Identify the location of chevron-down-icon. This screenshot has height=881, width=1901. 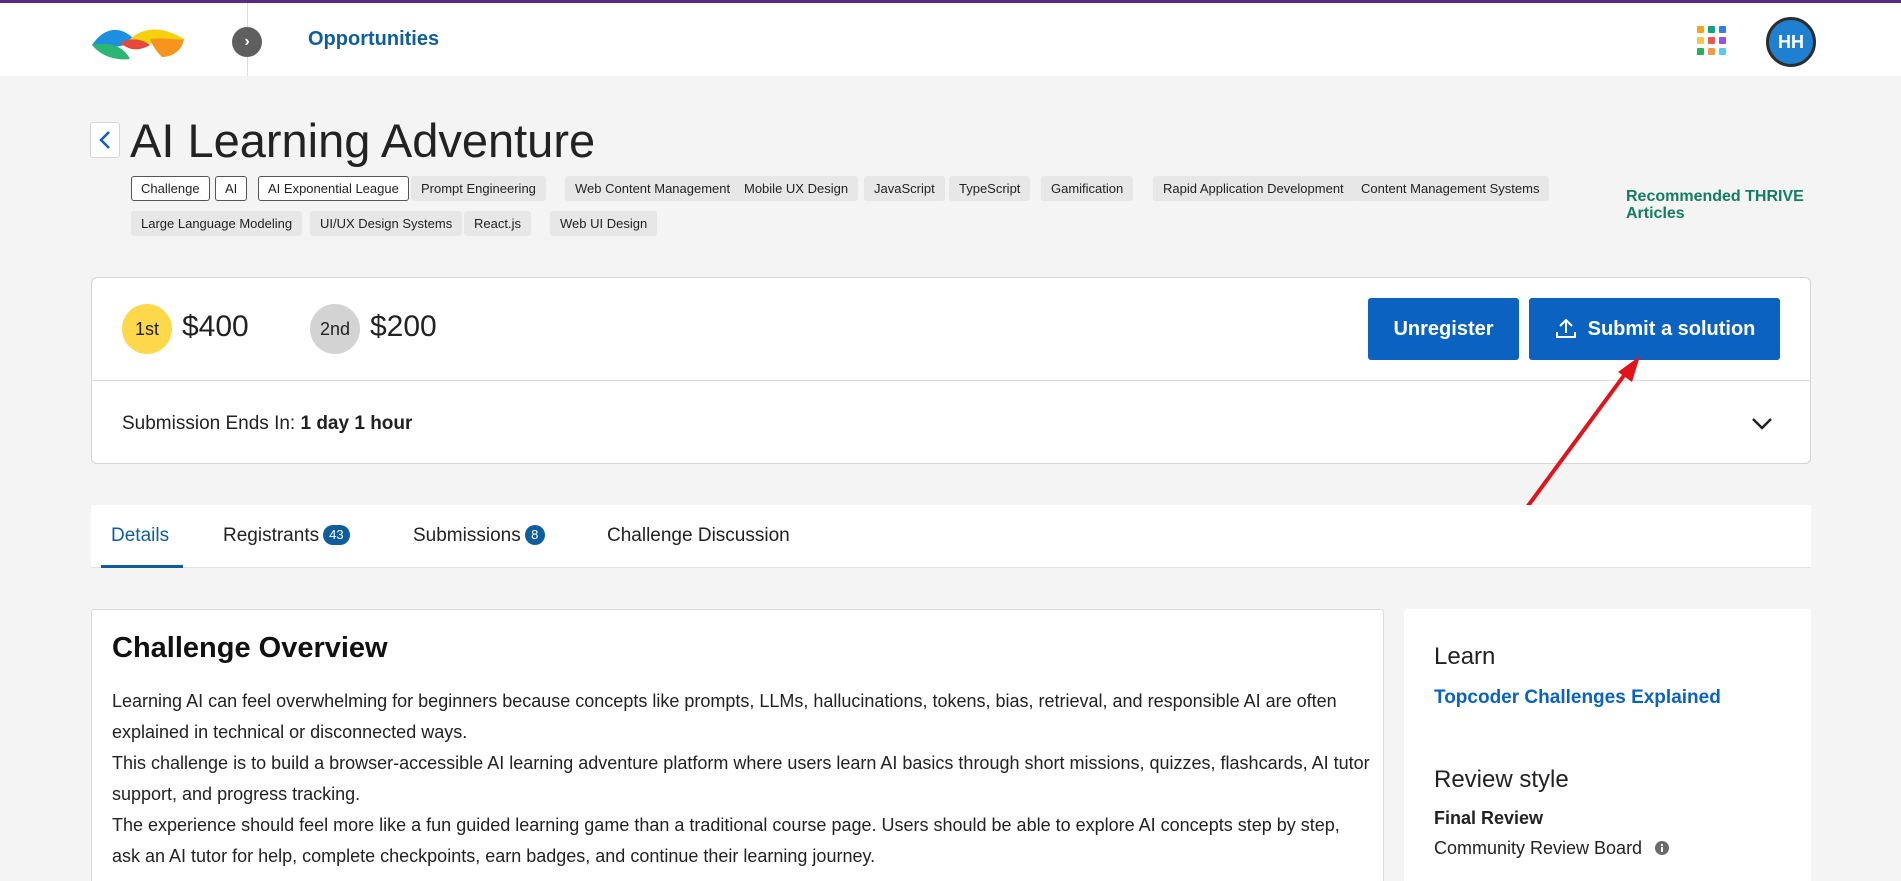
(1762, 423).